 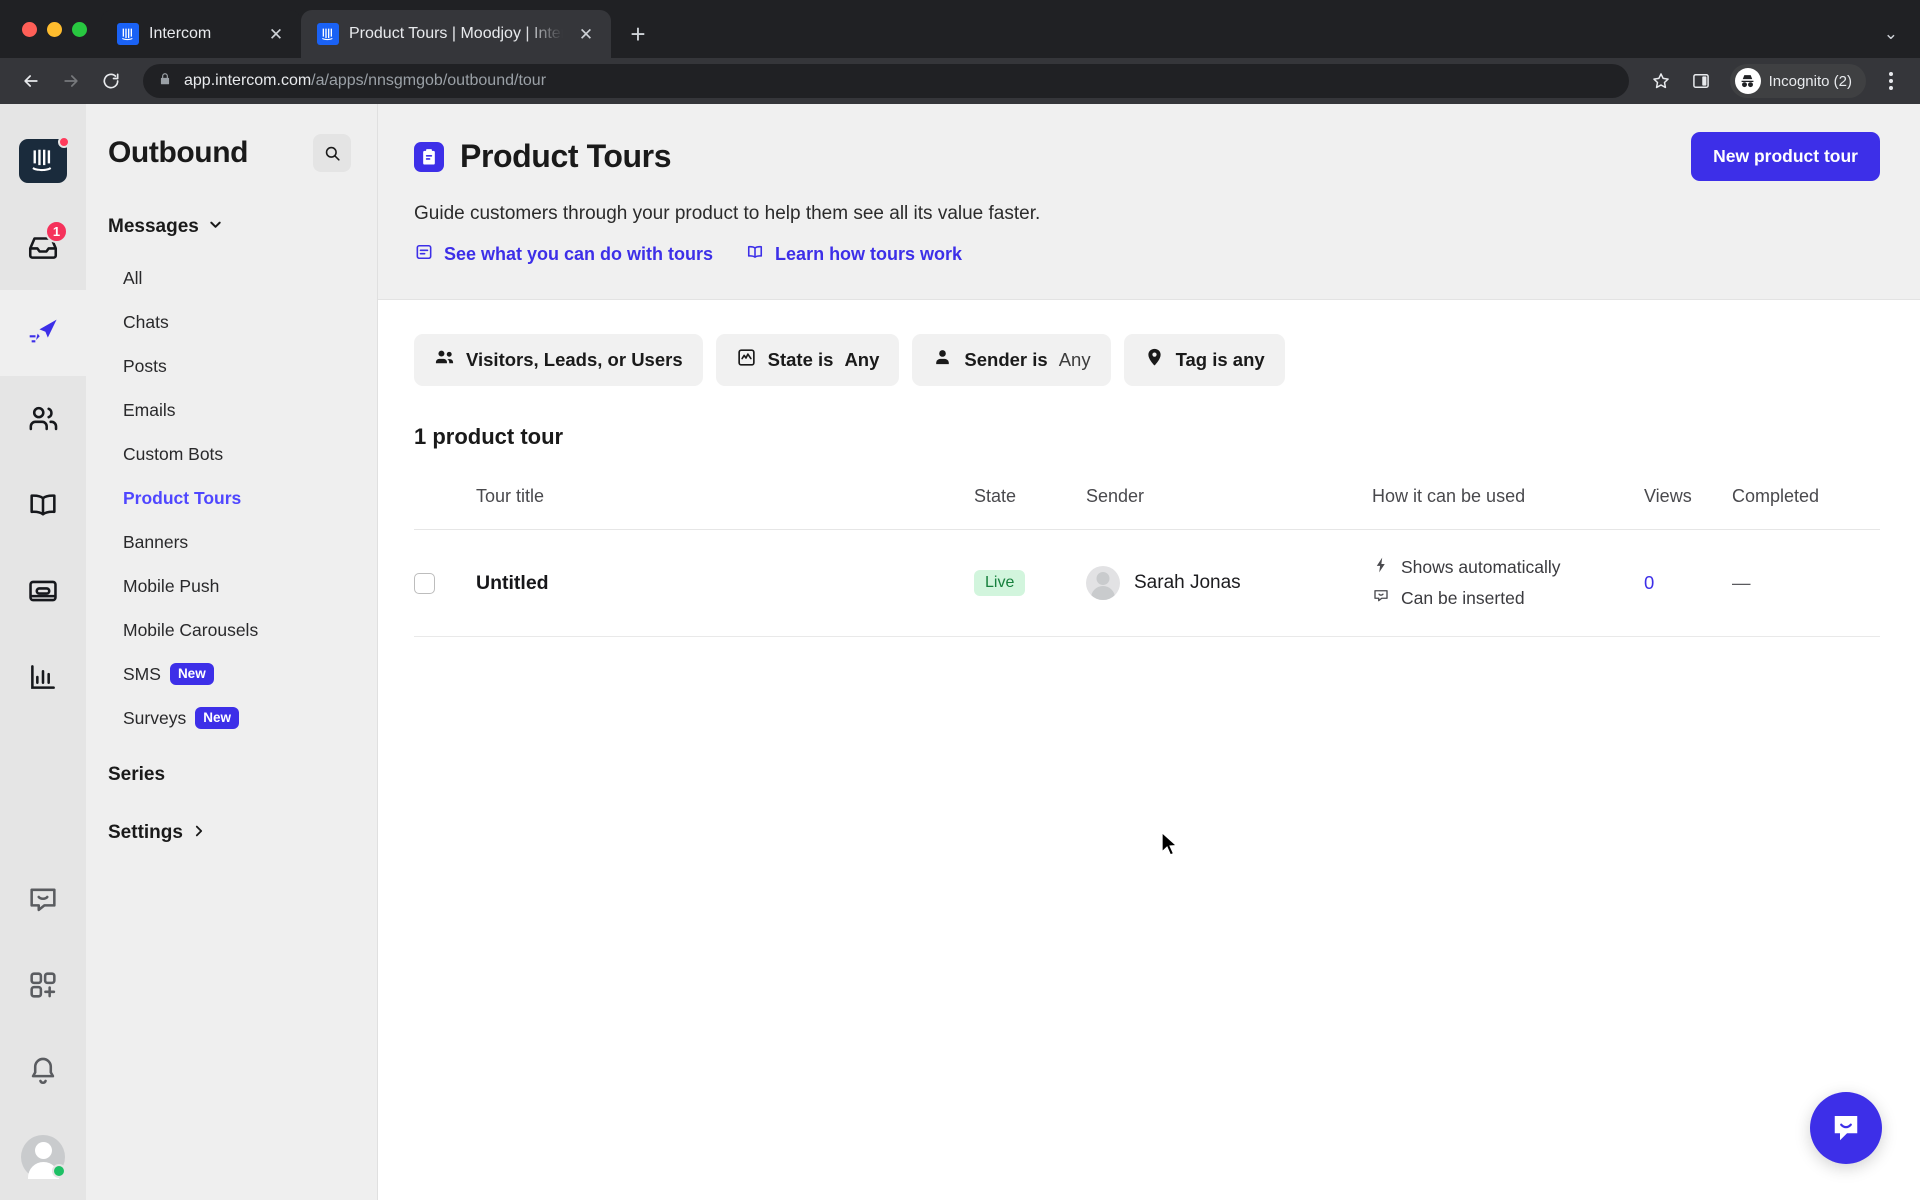 What do you see at coordinates (43, 677) in the screenshot?
I see `rail-item-reports` at bounding box center [43, 677].